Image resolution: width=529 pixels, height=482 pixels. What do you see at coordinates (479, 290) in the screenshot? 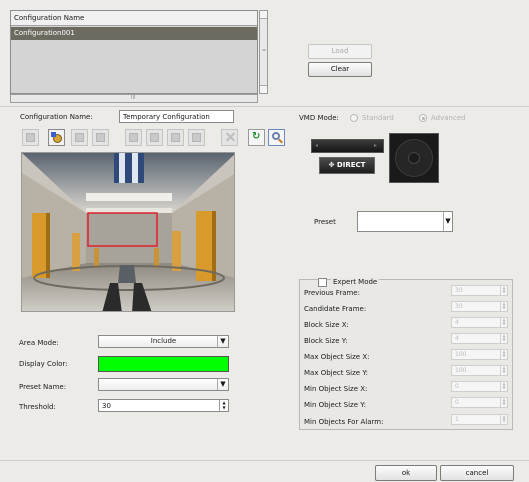
I see `previous-frame-spinner: 30 ▲ ▼` at bounding box center [479, 290].